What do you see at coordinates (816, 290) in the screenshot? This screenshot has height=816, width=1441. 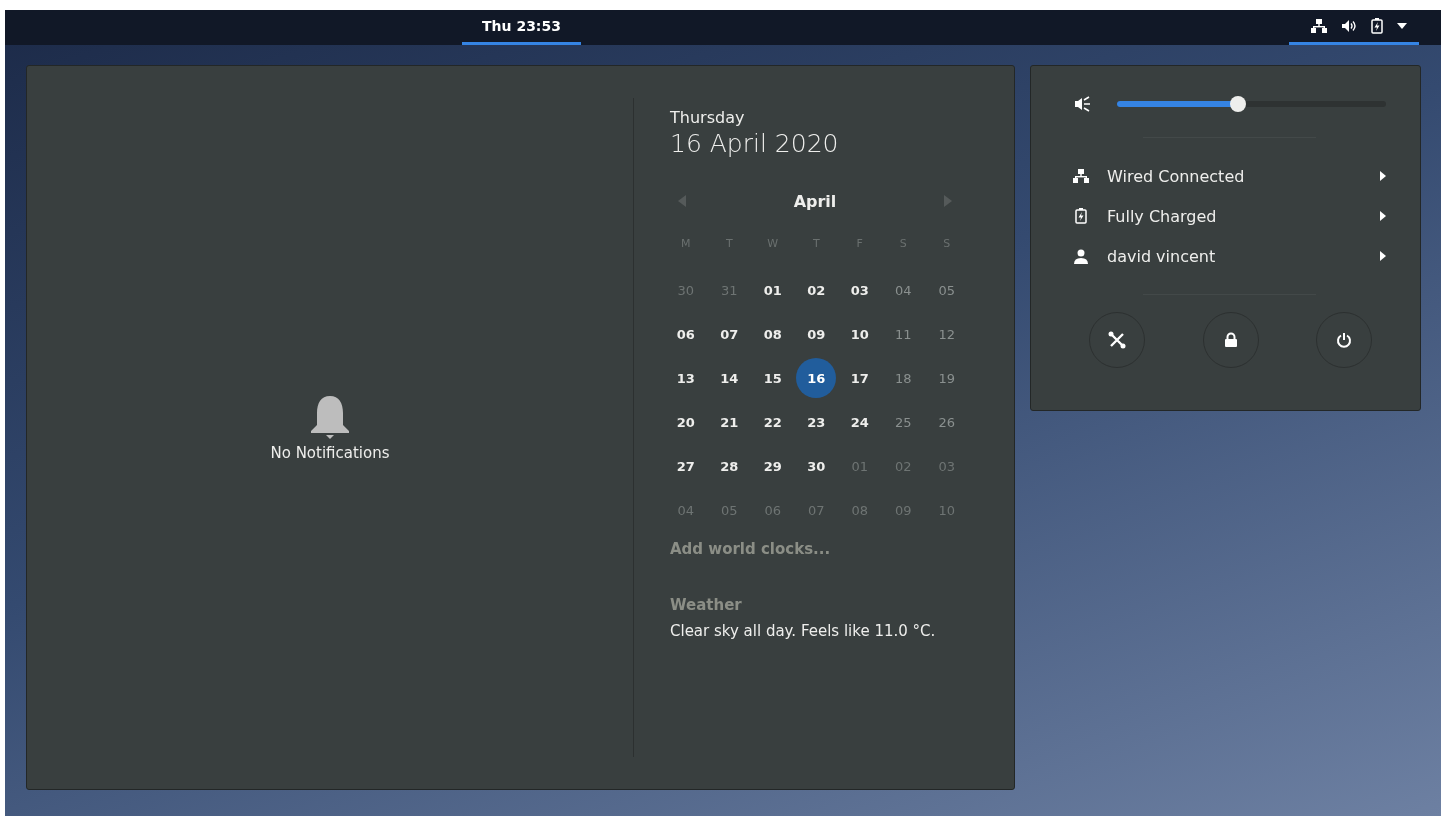 I see `calendar-day: 02` at bounding box center [816, 290].